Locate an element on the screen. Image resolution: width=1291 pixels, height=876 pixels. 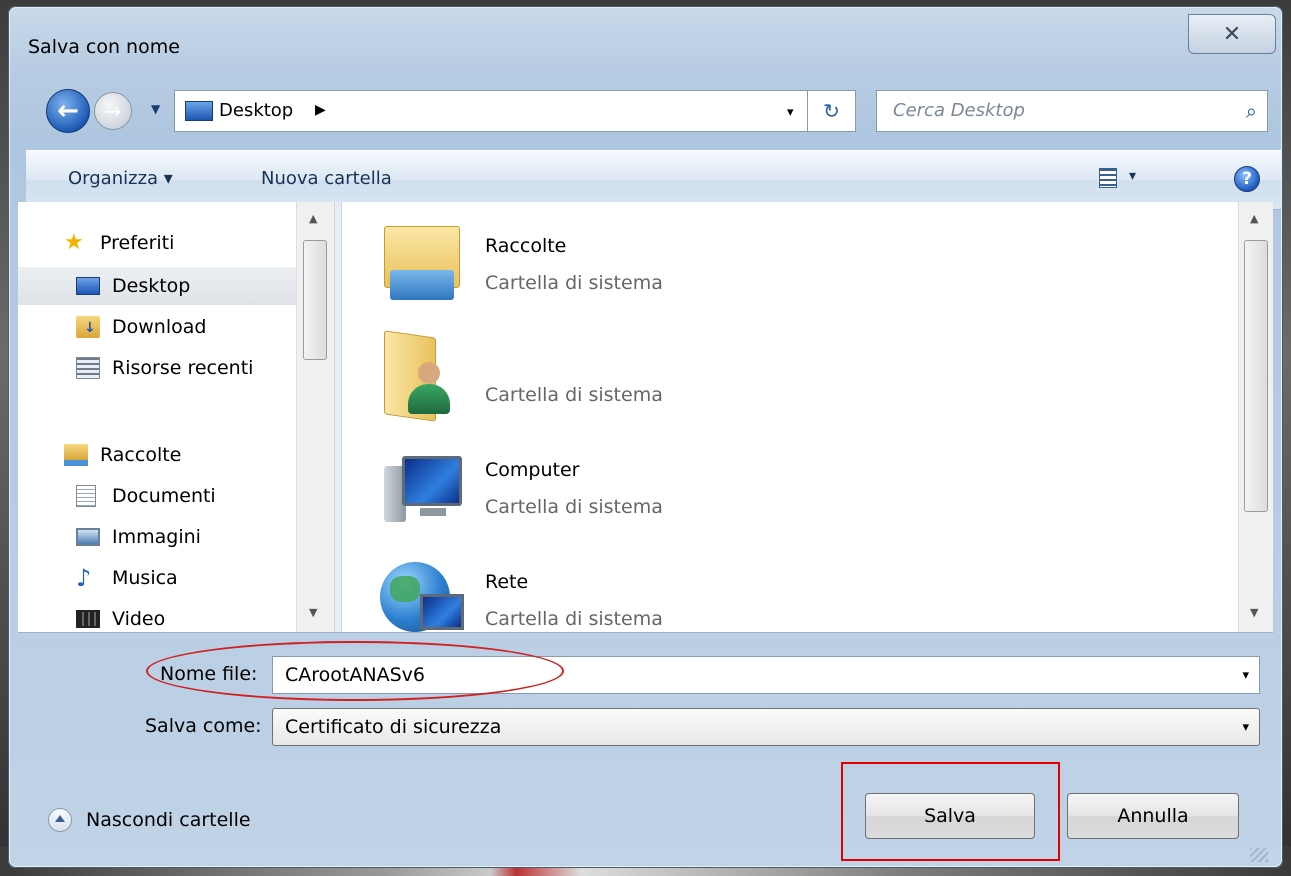
savetype-select: Certificato di sicurezza ▾ is located at coordinates (766, 727).